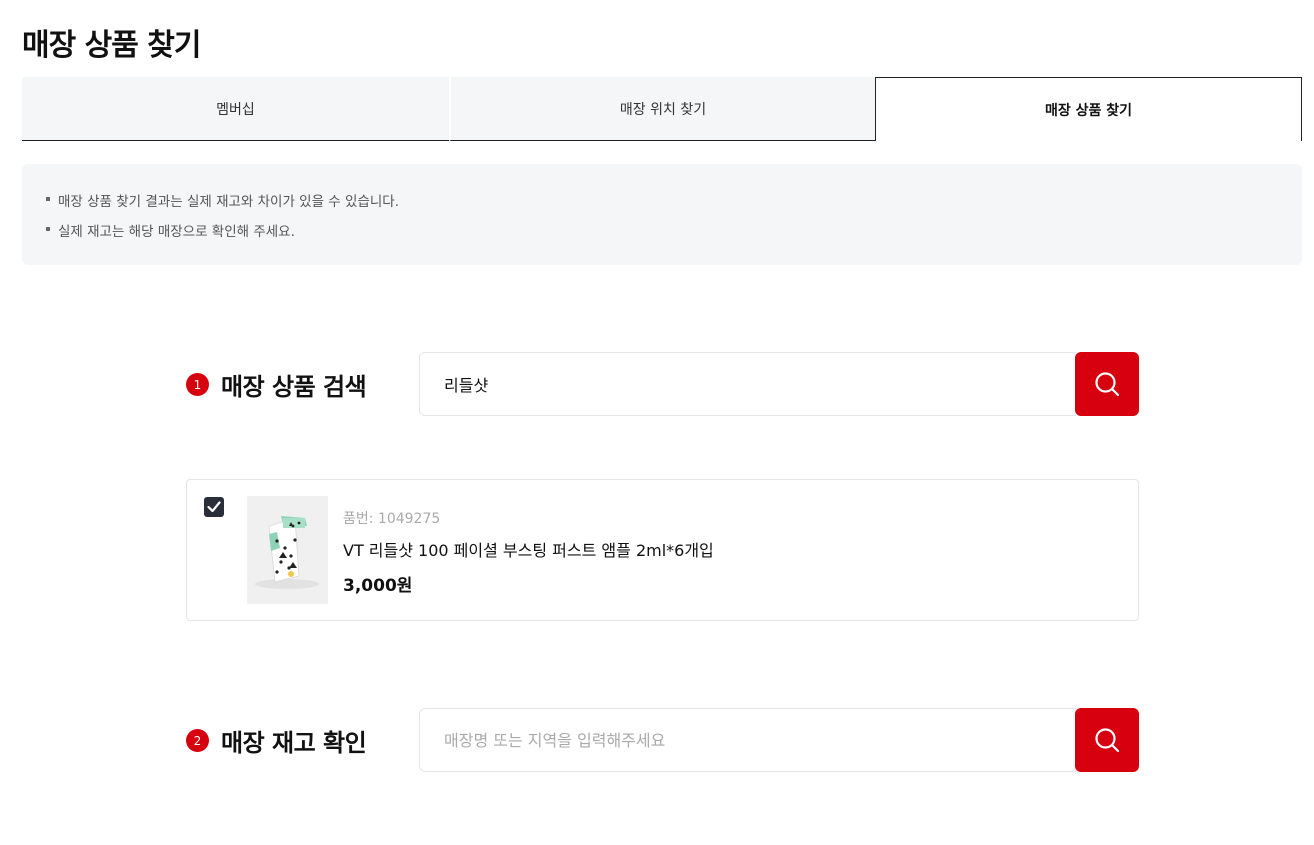  What do you see at coordinates (235, 109) in the screenshot?
I see `tab-membership: 멤버십` at bounding box center [235, 109].